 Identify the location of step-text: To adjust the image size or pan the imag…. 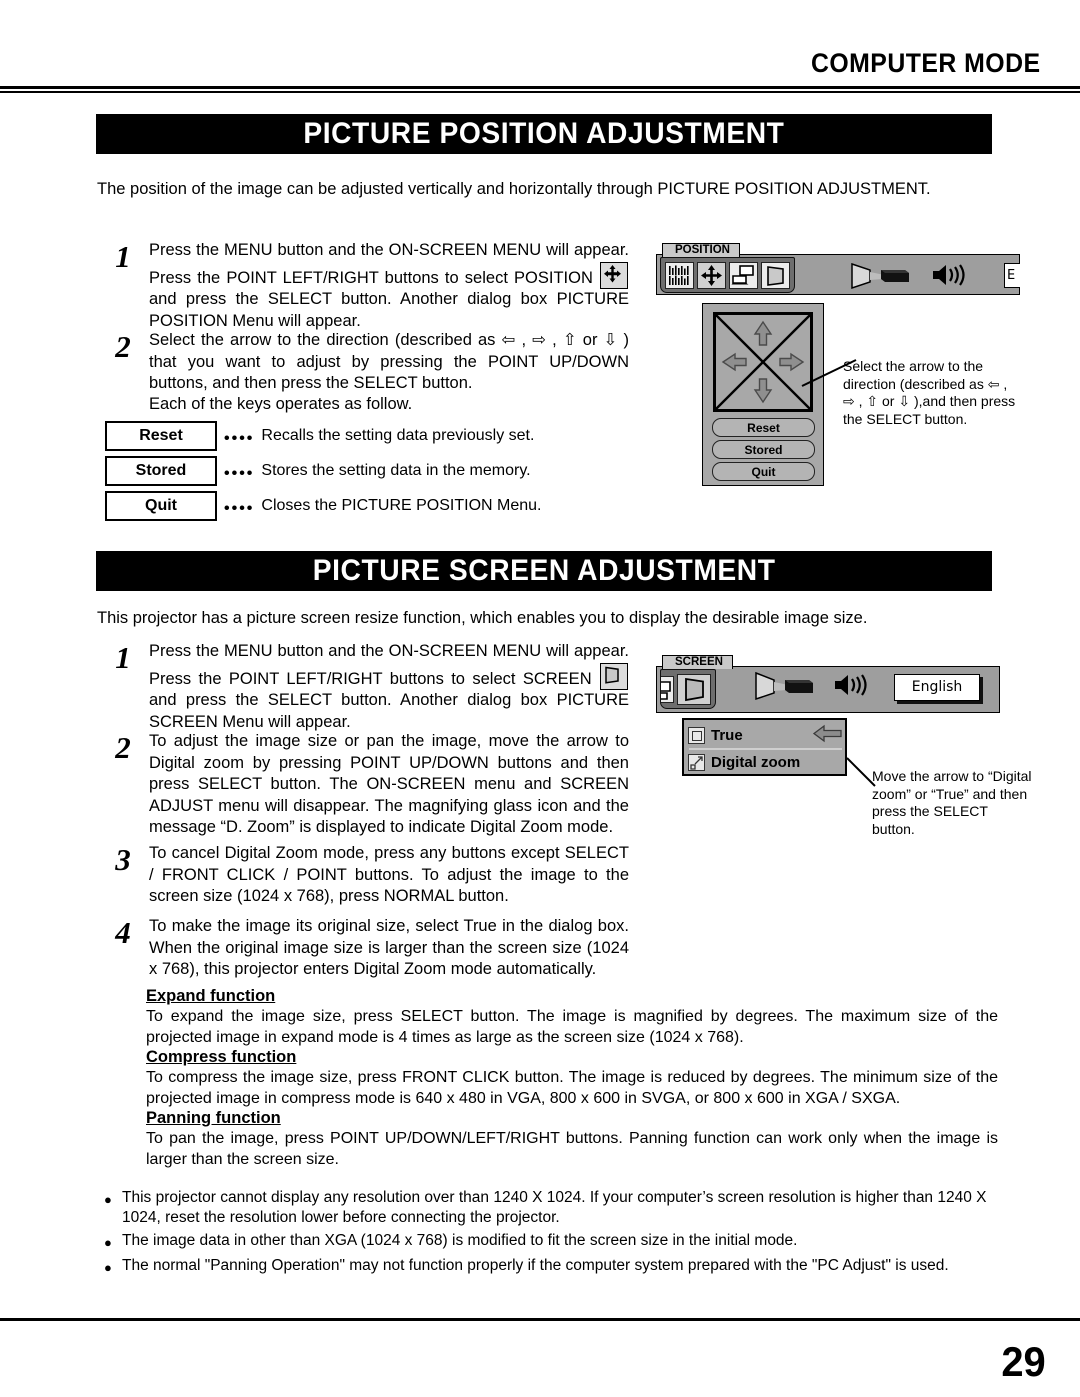
(389, 784).